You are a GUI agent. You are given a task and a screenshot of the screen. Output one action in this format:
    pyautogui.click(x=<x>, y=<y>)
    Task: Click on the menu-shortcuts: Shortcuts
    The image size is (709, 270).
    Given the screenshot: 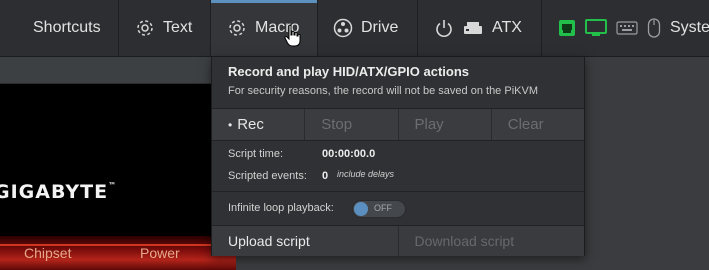 What is the action you would take?
    pyautogui.click(x=59, y=28)
    